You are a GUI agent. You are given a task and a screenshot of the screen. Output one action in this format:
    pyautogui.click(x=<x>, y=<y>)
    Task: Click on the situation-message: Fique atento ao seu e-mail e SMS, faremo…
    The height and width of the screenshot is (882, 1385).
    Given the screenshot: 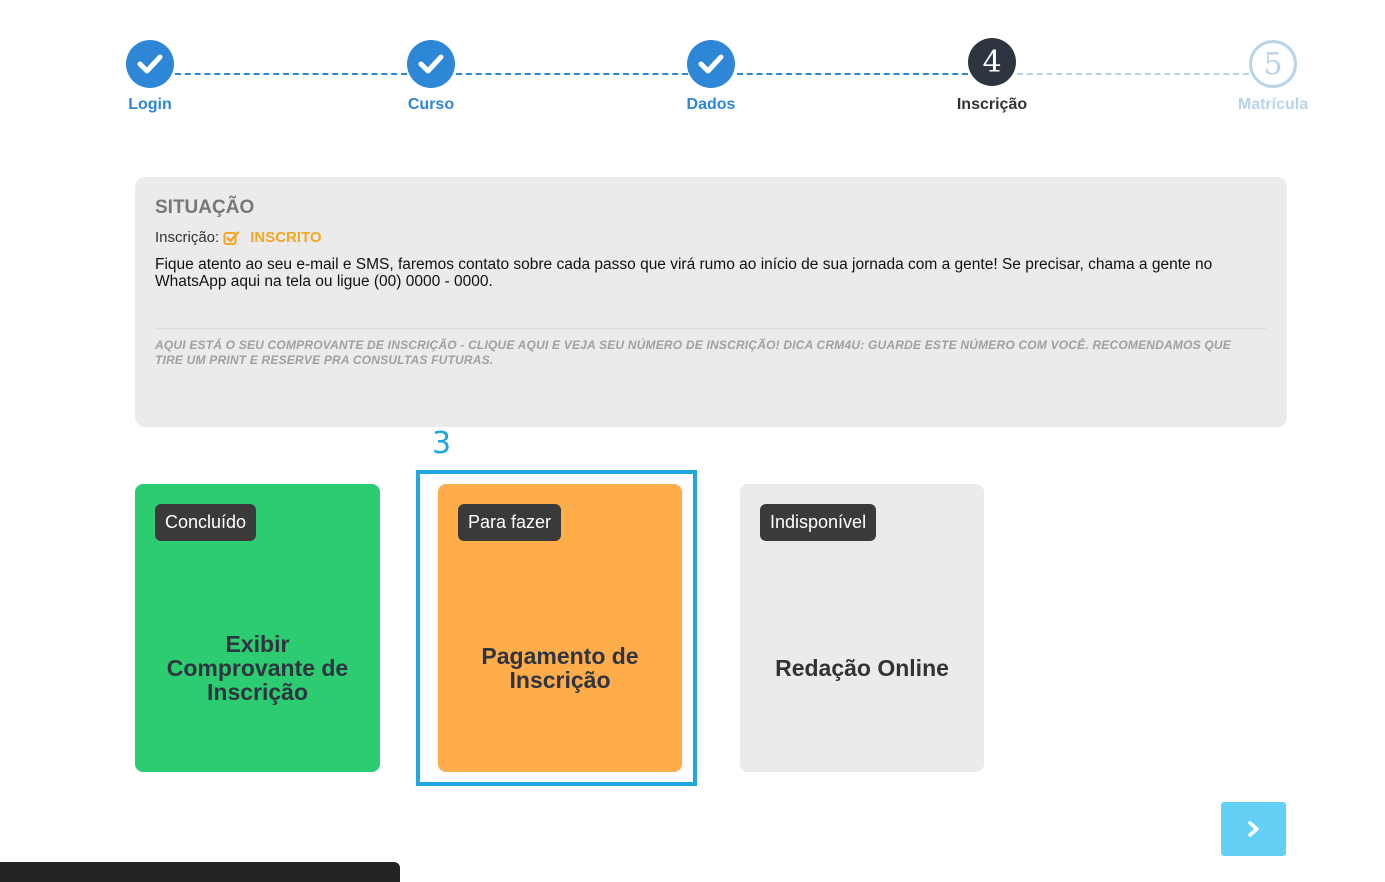 What is the action you would take?
    pyautogui.click(x=684, y=273)
    